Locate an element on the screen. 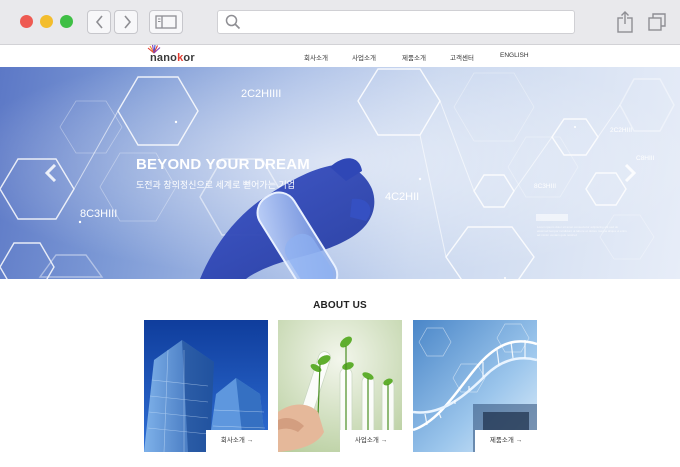 The width and height of the screenshot is (680, 467). logo-prefix: nano is located at coordinates (164, 58).